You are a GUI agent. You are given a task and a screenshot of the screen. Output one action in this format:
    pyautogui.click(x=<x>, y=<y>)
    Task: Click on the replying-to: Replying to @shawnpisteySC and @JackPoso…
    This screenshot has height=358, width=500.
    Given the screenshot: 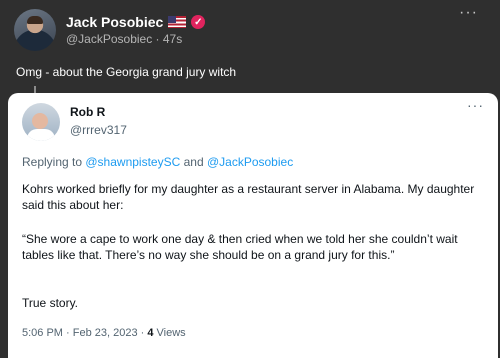 What is the action you would take?
    pyautogui.click(x=157, y=162)
    